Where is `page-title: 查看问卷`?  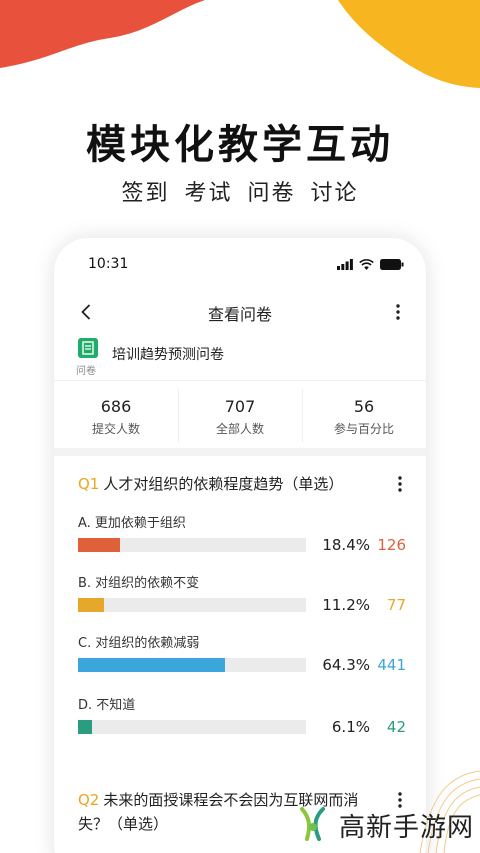
page-title: 查看问卷 is located at coordinates (239, 314).